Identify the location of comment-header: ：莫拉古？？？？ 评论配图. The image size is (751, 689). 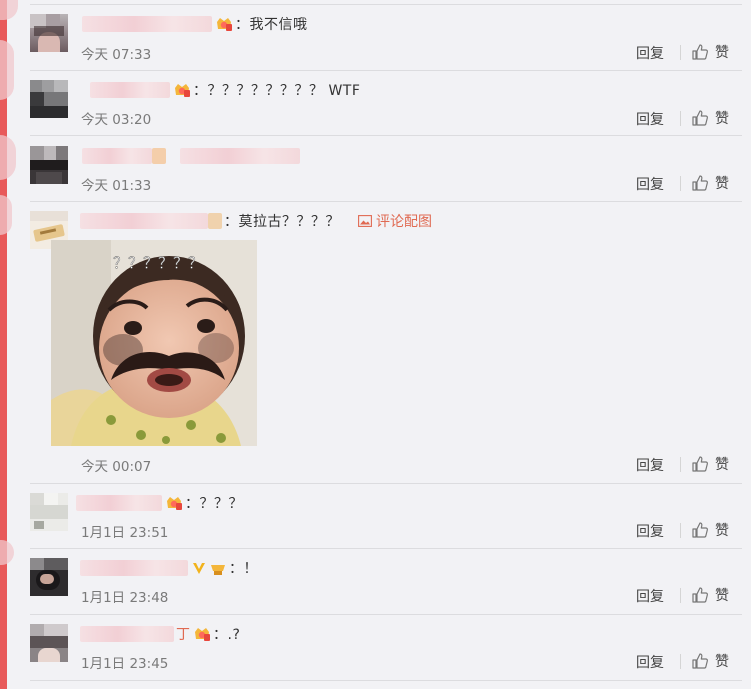
(256, 221).